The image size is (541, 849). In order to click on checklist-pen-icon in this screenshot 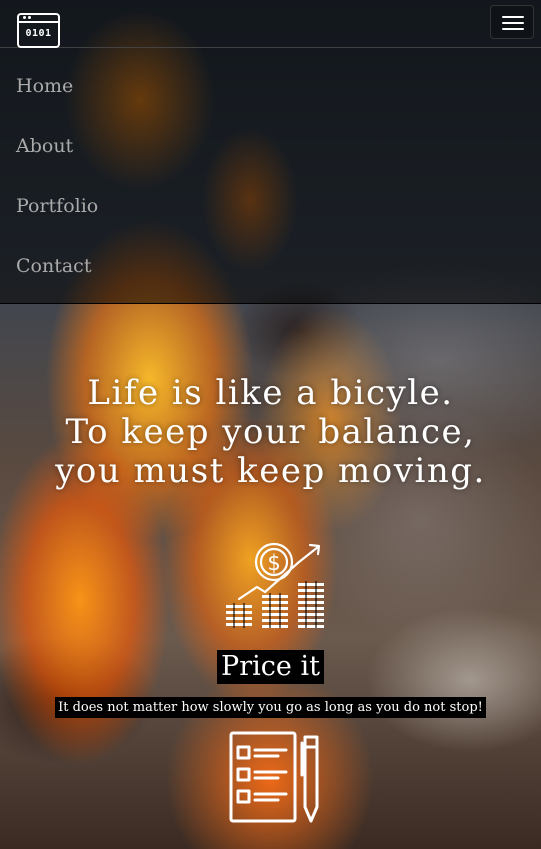, I will do `click(274, 777)`.